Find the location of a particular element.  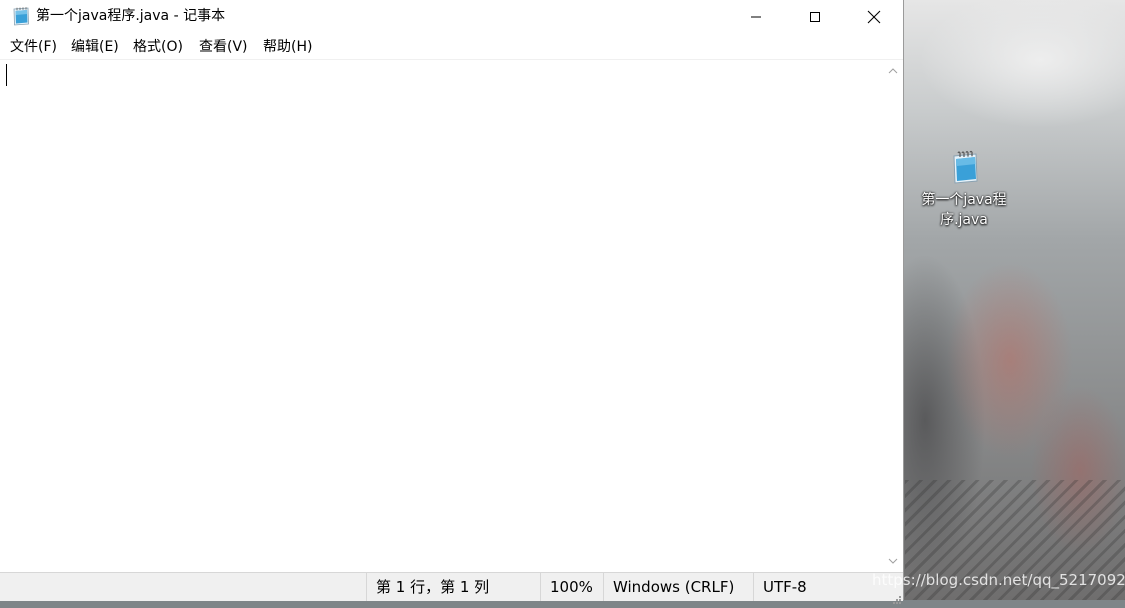

scroll-down-button is located at coordinates (893, 560).